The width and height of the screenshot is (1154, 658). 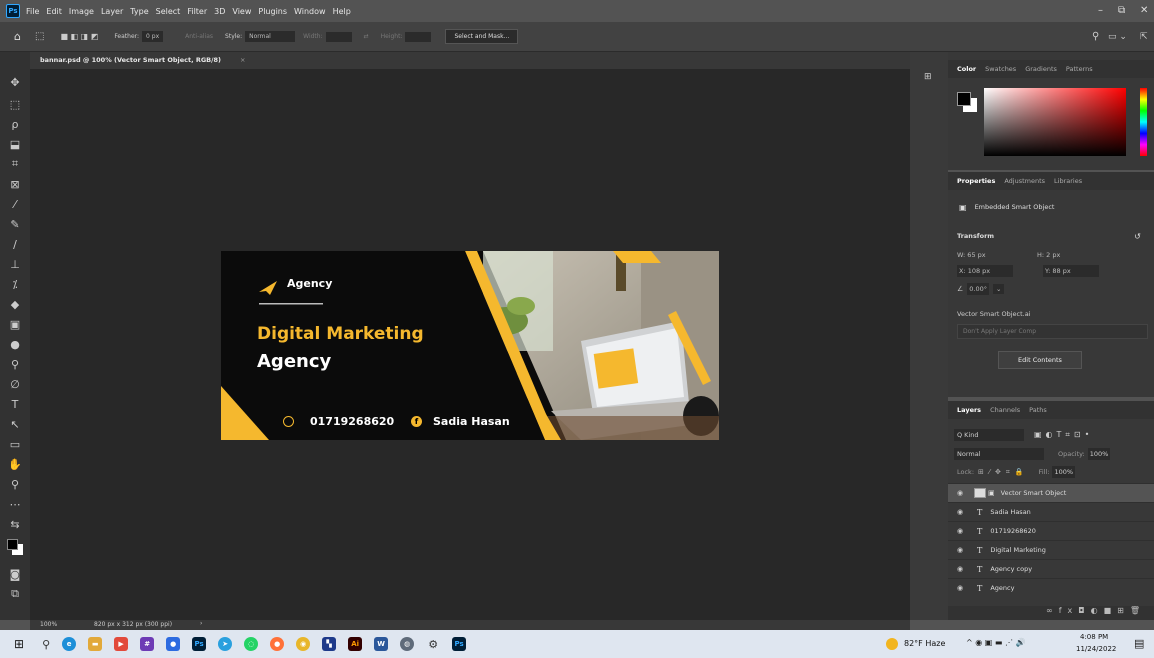 I want to click on workspace-icon: ▭ ⌄, so click(x=1117, y=37).